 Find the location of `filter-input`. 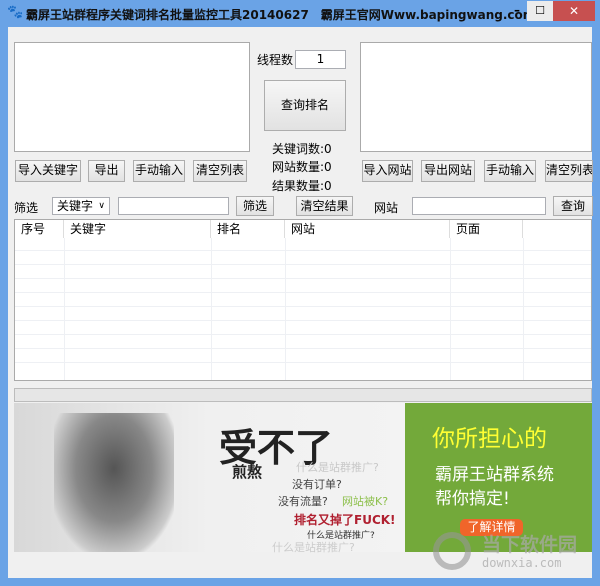

filter-input is located at coordinates (173, 206).